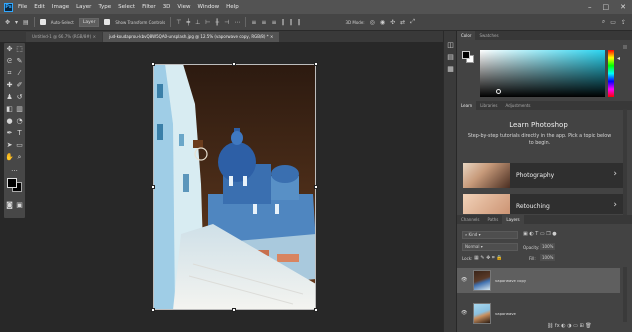 The image size is (632, 332). I want to click on menu-help: Help, so click(232, 7).